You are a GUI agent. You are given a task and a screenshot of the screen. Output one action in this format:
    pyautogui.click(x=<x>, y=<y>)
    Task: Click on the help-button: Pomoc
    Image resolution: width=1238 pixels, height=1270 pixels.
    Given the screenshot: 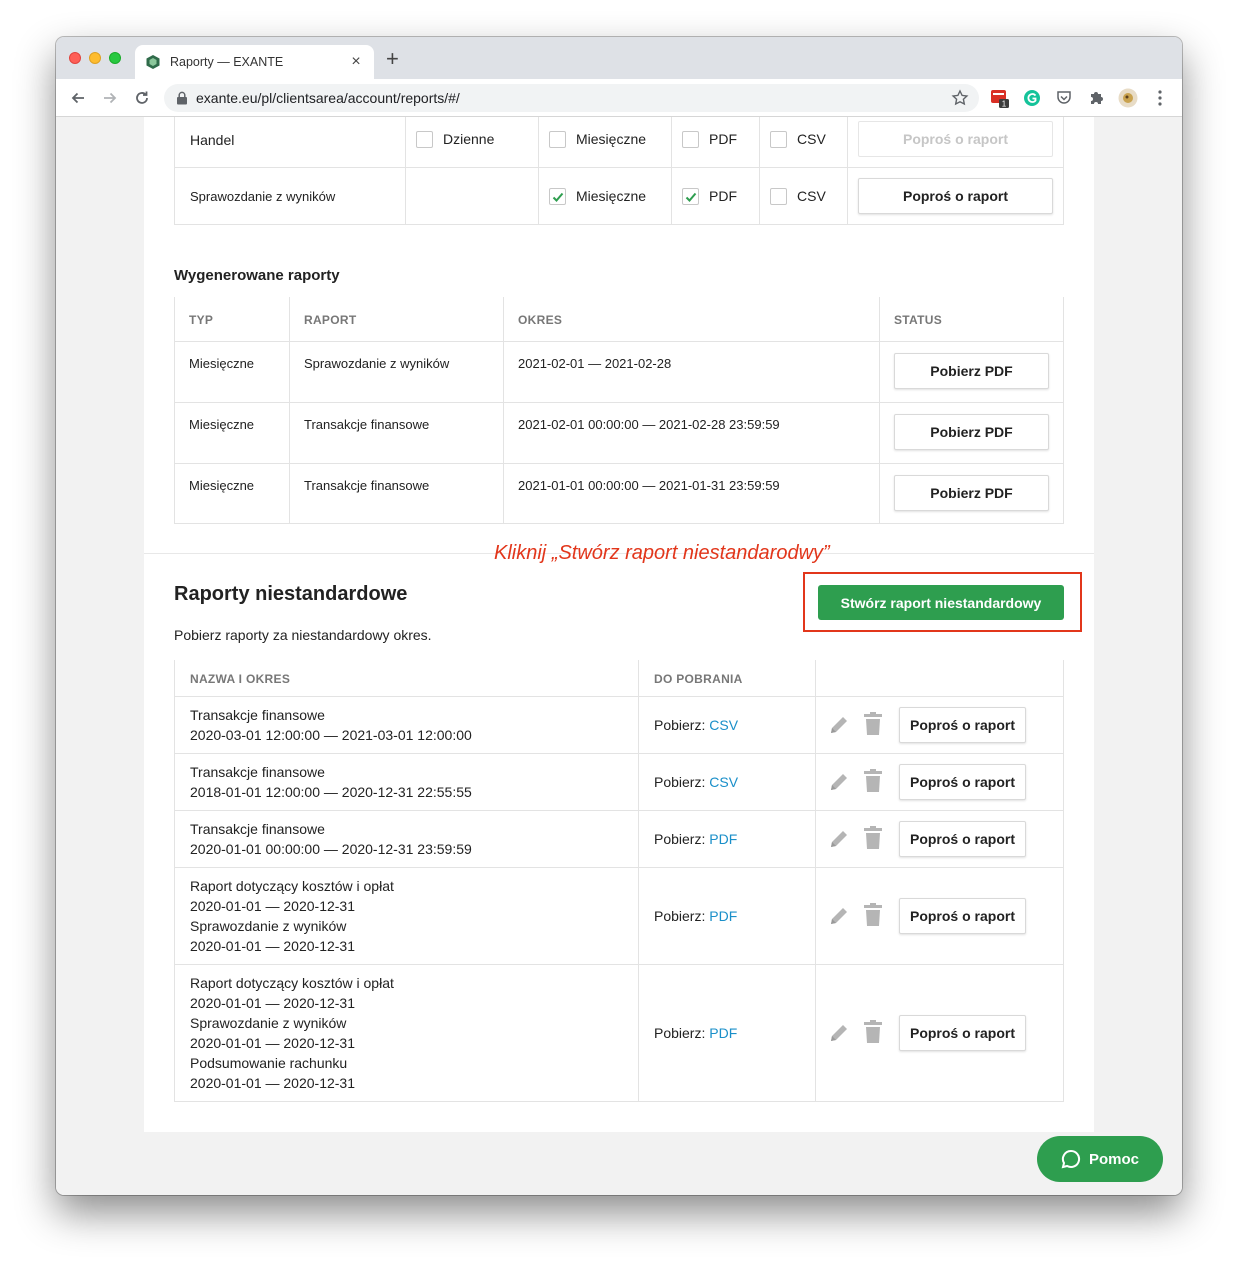 What is the action you would take?
    pyautogui.click(x=1100, y=1159)
    